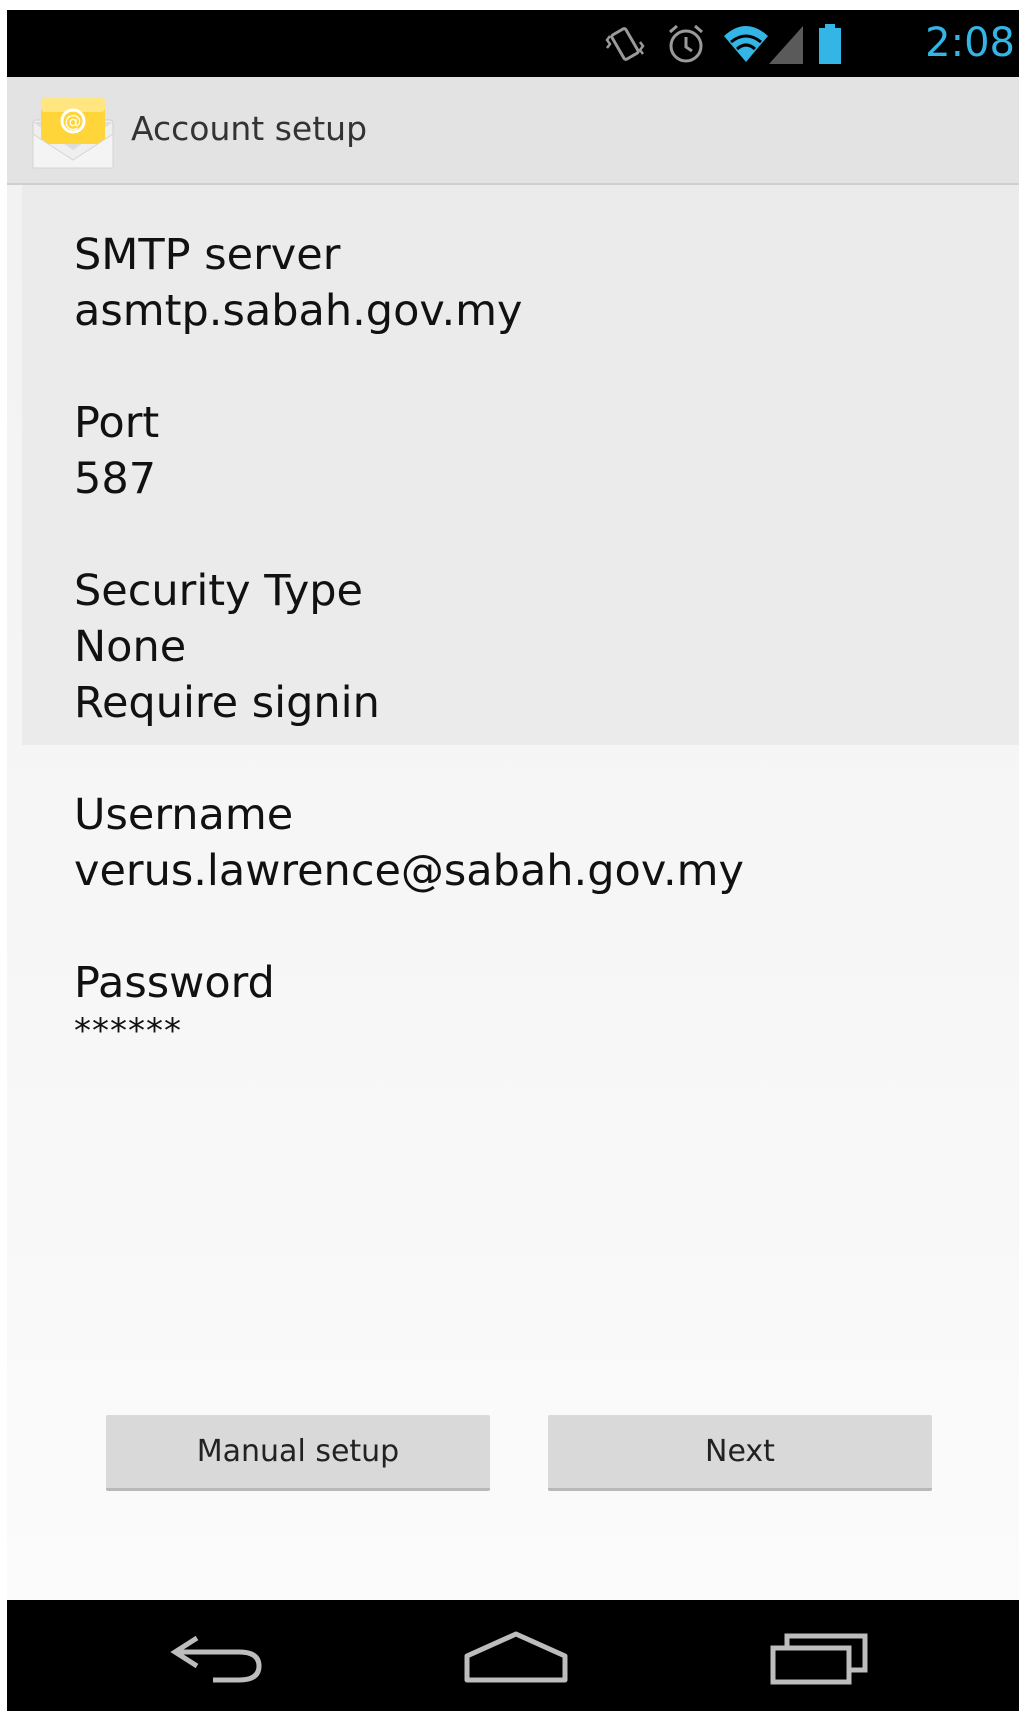  Describe the element at coordinates (516, 1658) in the screenshot. I see `home-icon` at that location.